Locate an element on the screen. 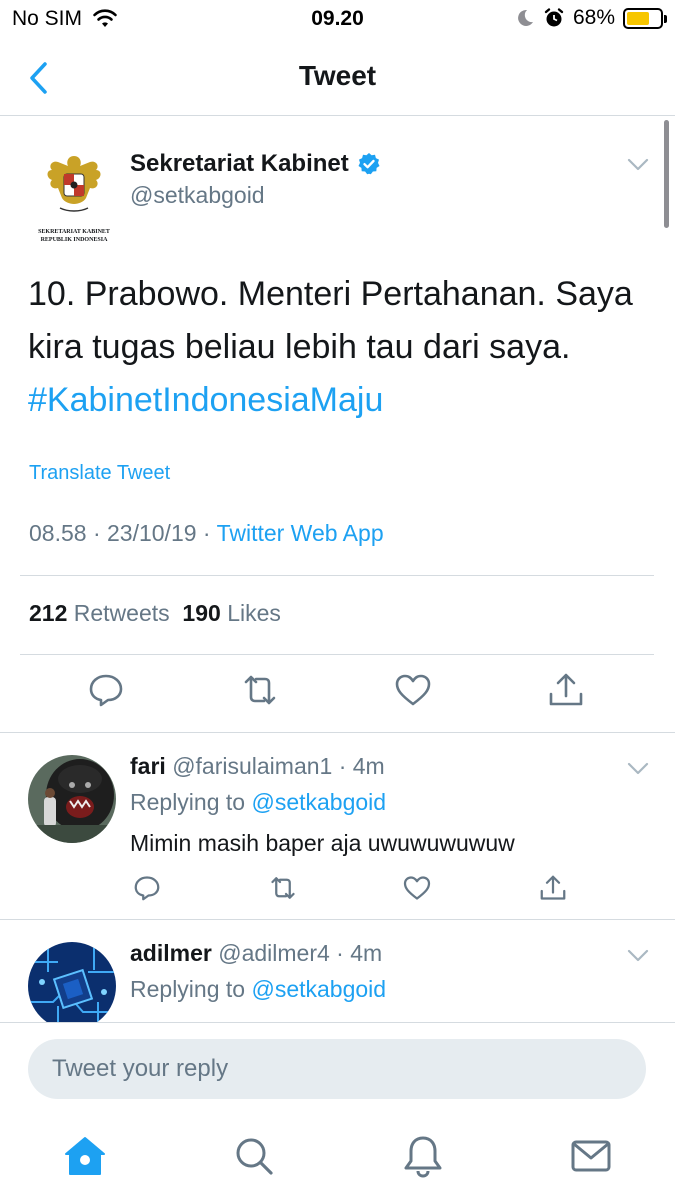 Image resolution: width=675 pixels, height=1200 pixels. battery-percent: 68% is located at coordinates (593, 17).